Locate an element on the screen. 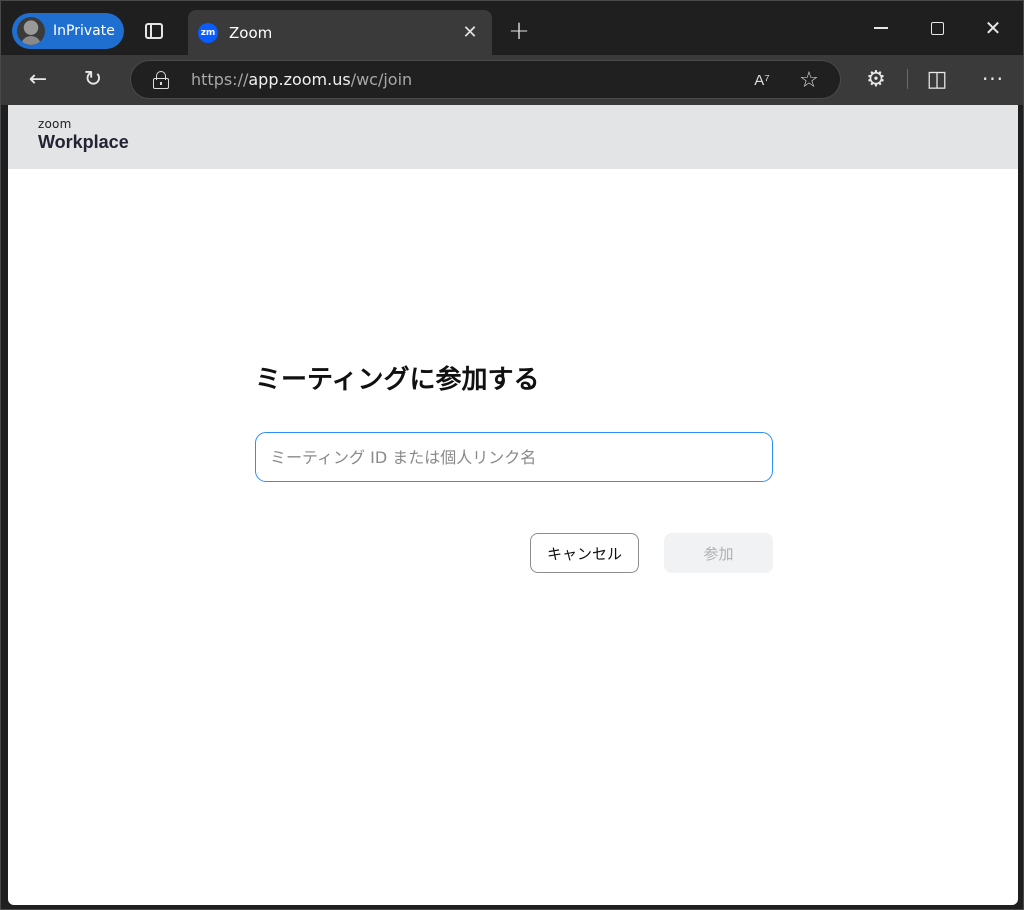 The image size is (1024, 910). join-button: 参加 is located at coordinates (718, 553).